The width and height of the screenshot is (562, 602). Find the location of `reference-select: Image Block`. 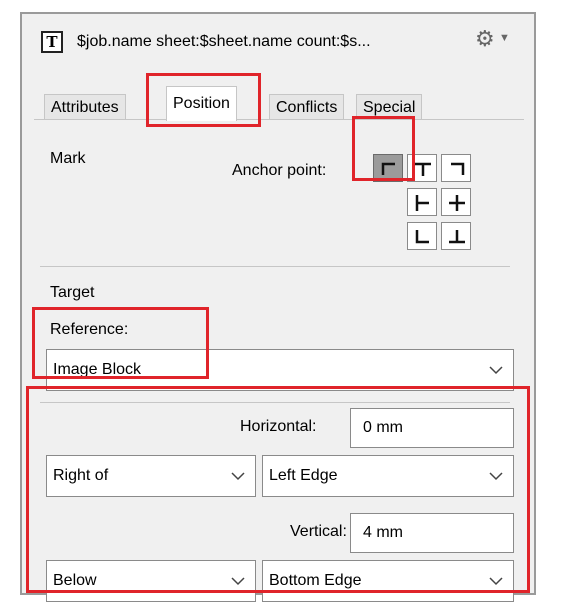

reference-select: Image Block is located at coordinates (280, 370).